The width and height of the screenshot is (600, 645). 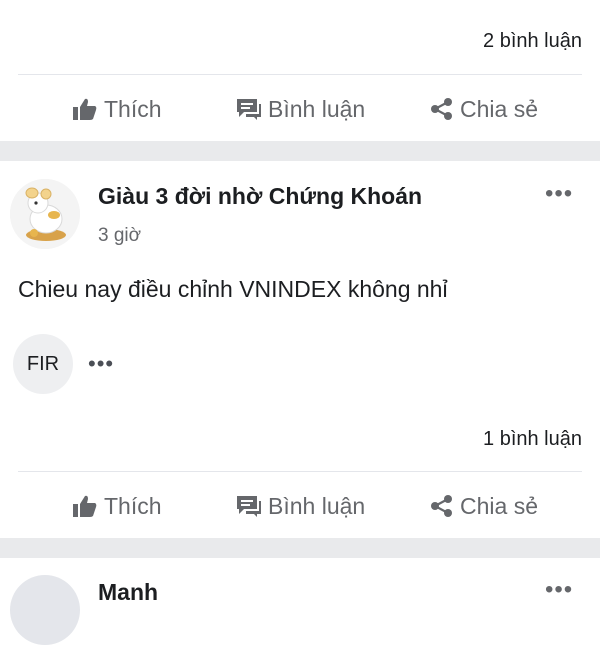 What do you see at coordinates (260, 196) in the screenshot?
I see `author-name: Giàu 3 đời nhờ Chứng Khoán` at bounding box center [260, 196].